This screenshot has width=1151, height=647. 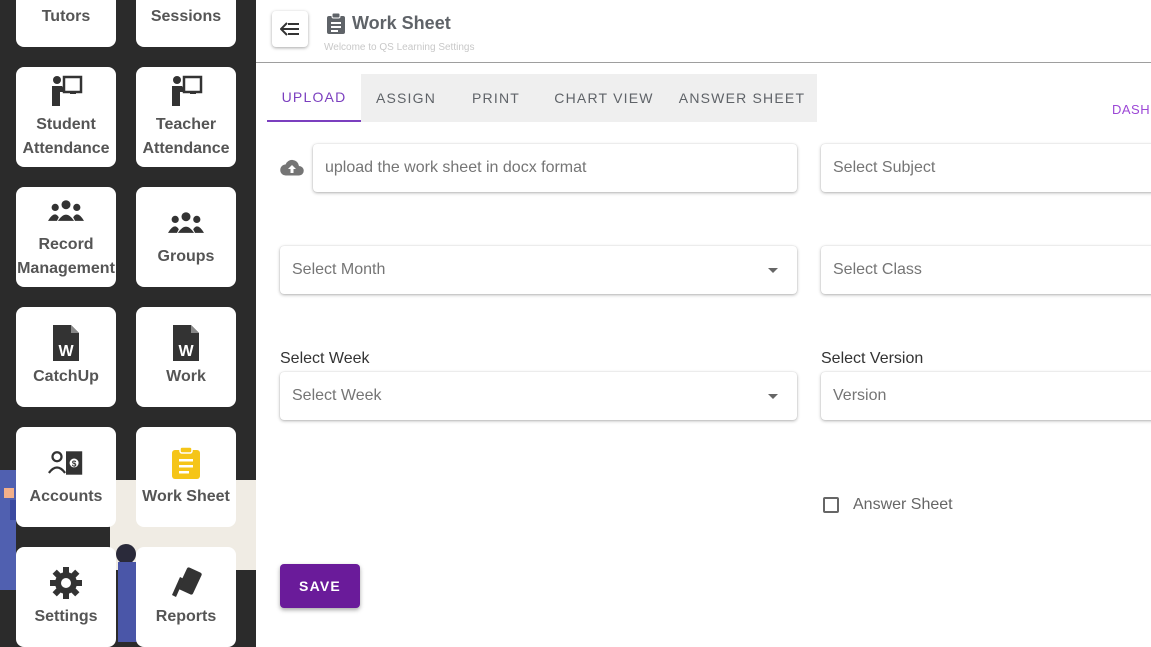 What do you see at coordinates (877, 269) in the screenshot?
I see `class-select-placeholder: Select Class` at bounding box center [877, 269].